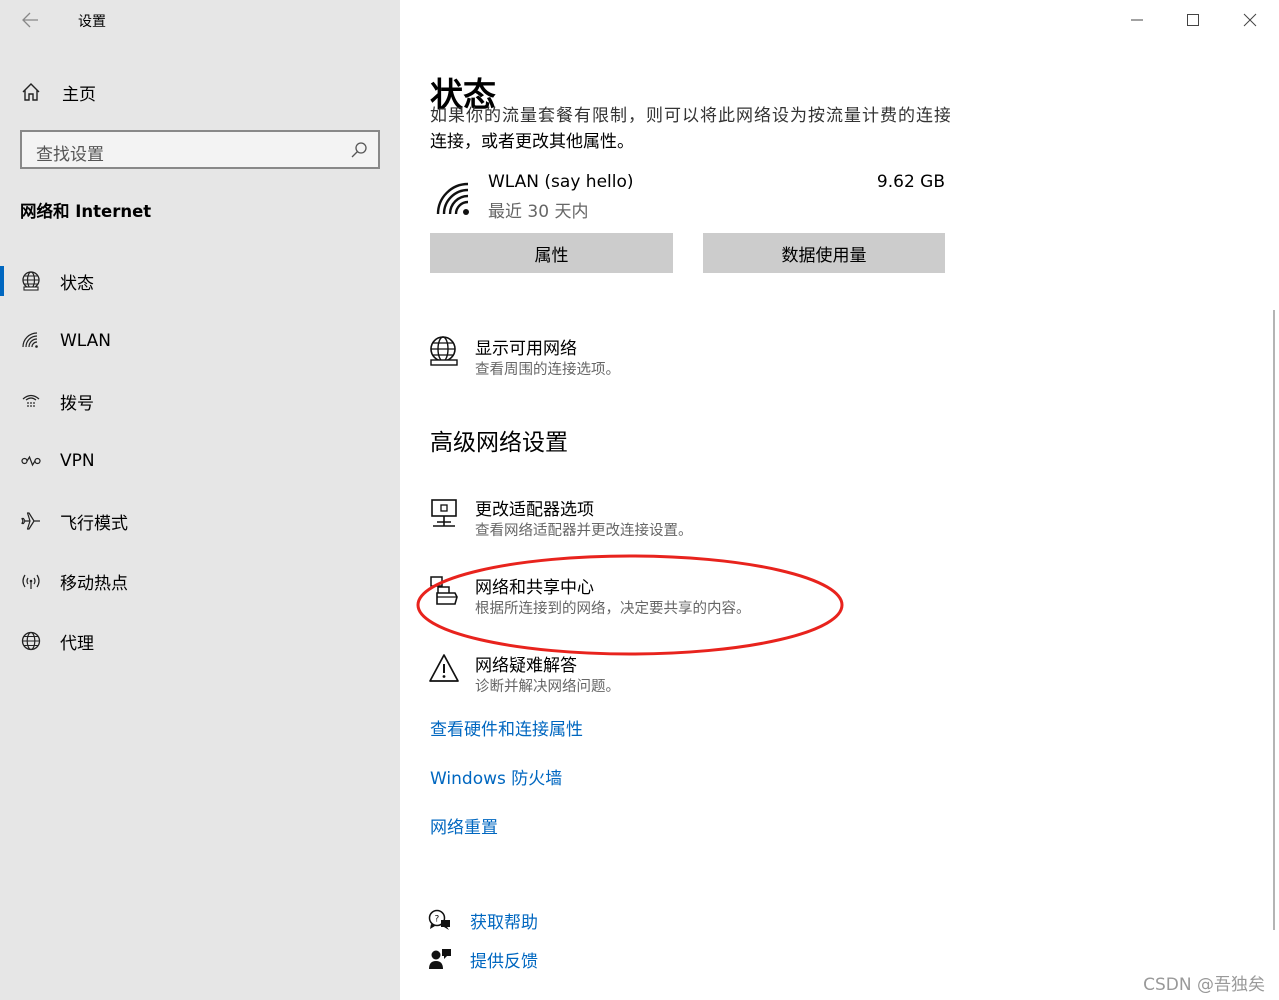 The height and width of the screenshot is (1000, 1279). Describe the element at coordinates (547, 687) in the screenshot. I see `troubleshoot-desc: 诊断并解决网络问题。` at that location.